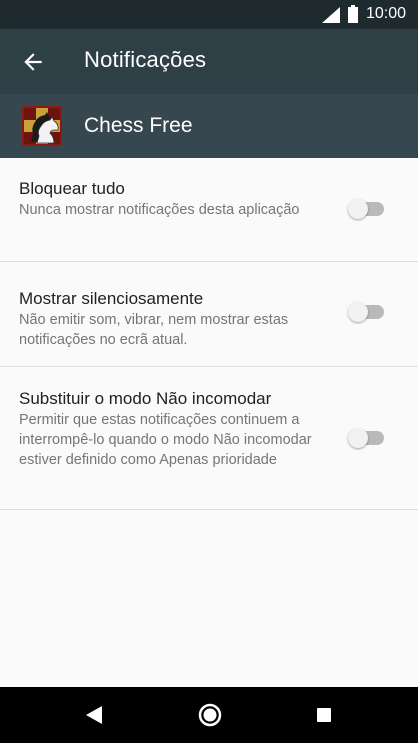 The width and height of the screenshot is (418, 743). What do you see at coordinates (209, 14) in the screenshot?
I see `status-bar: 10:00` at bounding box center [209, 14].